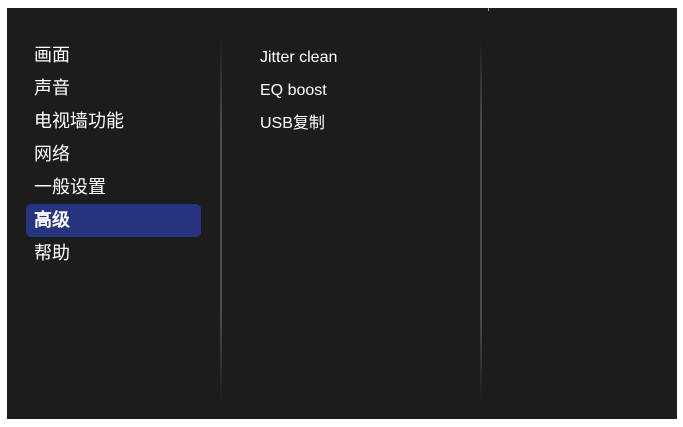 This screenshot has height=427, width=683. What do you see at coordinates (113, 88) in the screenshot?
I see `menu-item-sound: 声音` at bounding box center [113, 88].